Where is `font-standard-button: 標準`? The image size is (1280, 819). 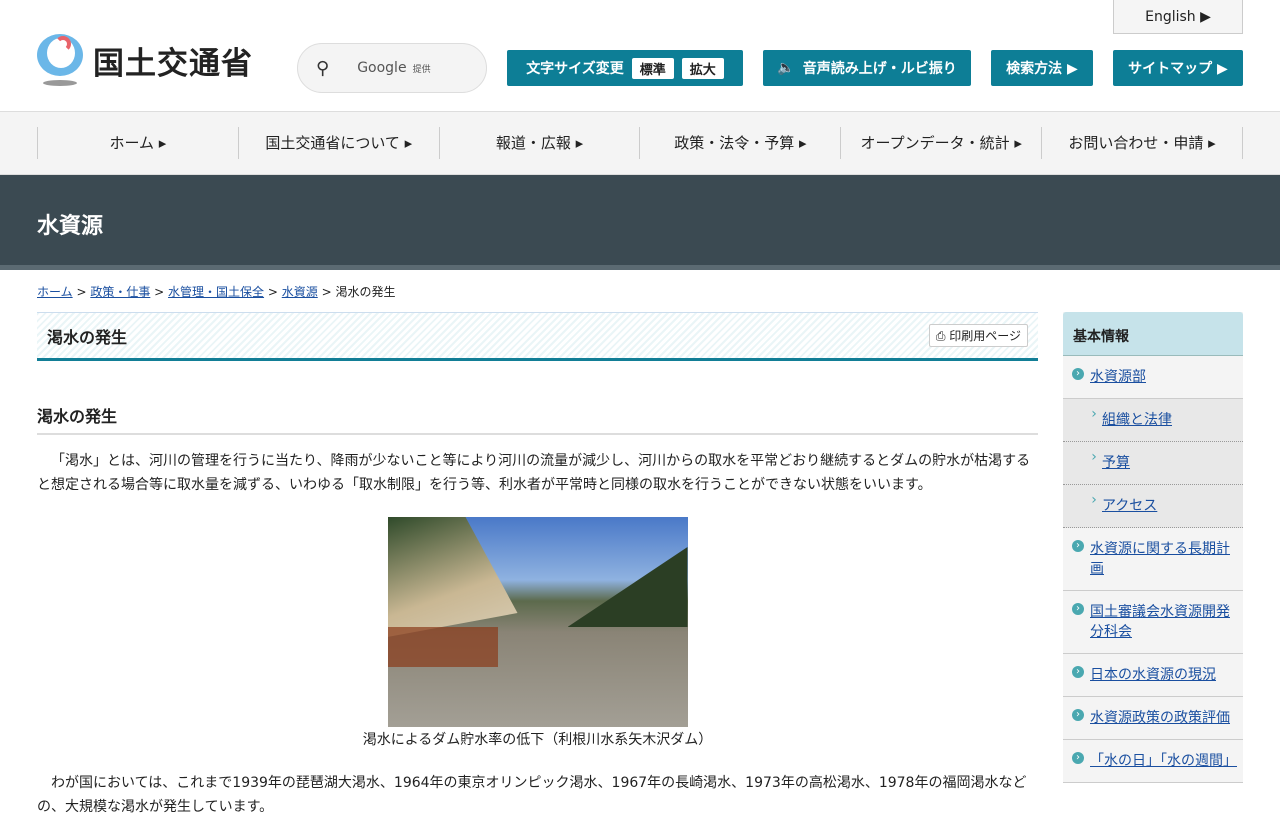 font-standard-button: 標準 is located at coordinates (652, 68).